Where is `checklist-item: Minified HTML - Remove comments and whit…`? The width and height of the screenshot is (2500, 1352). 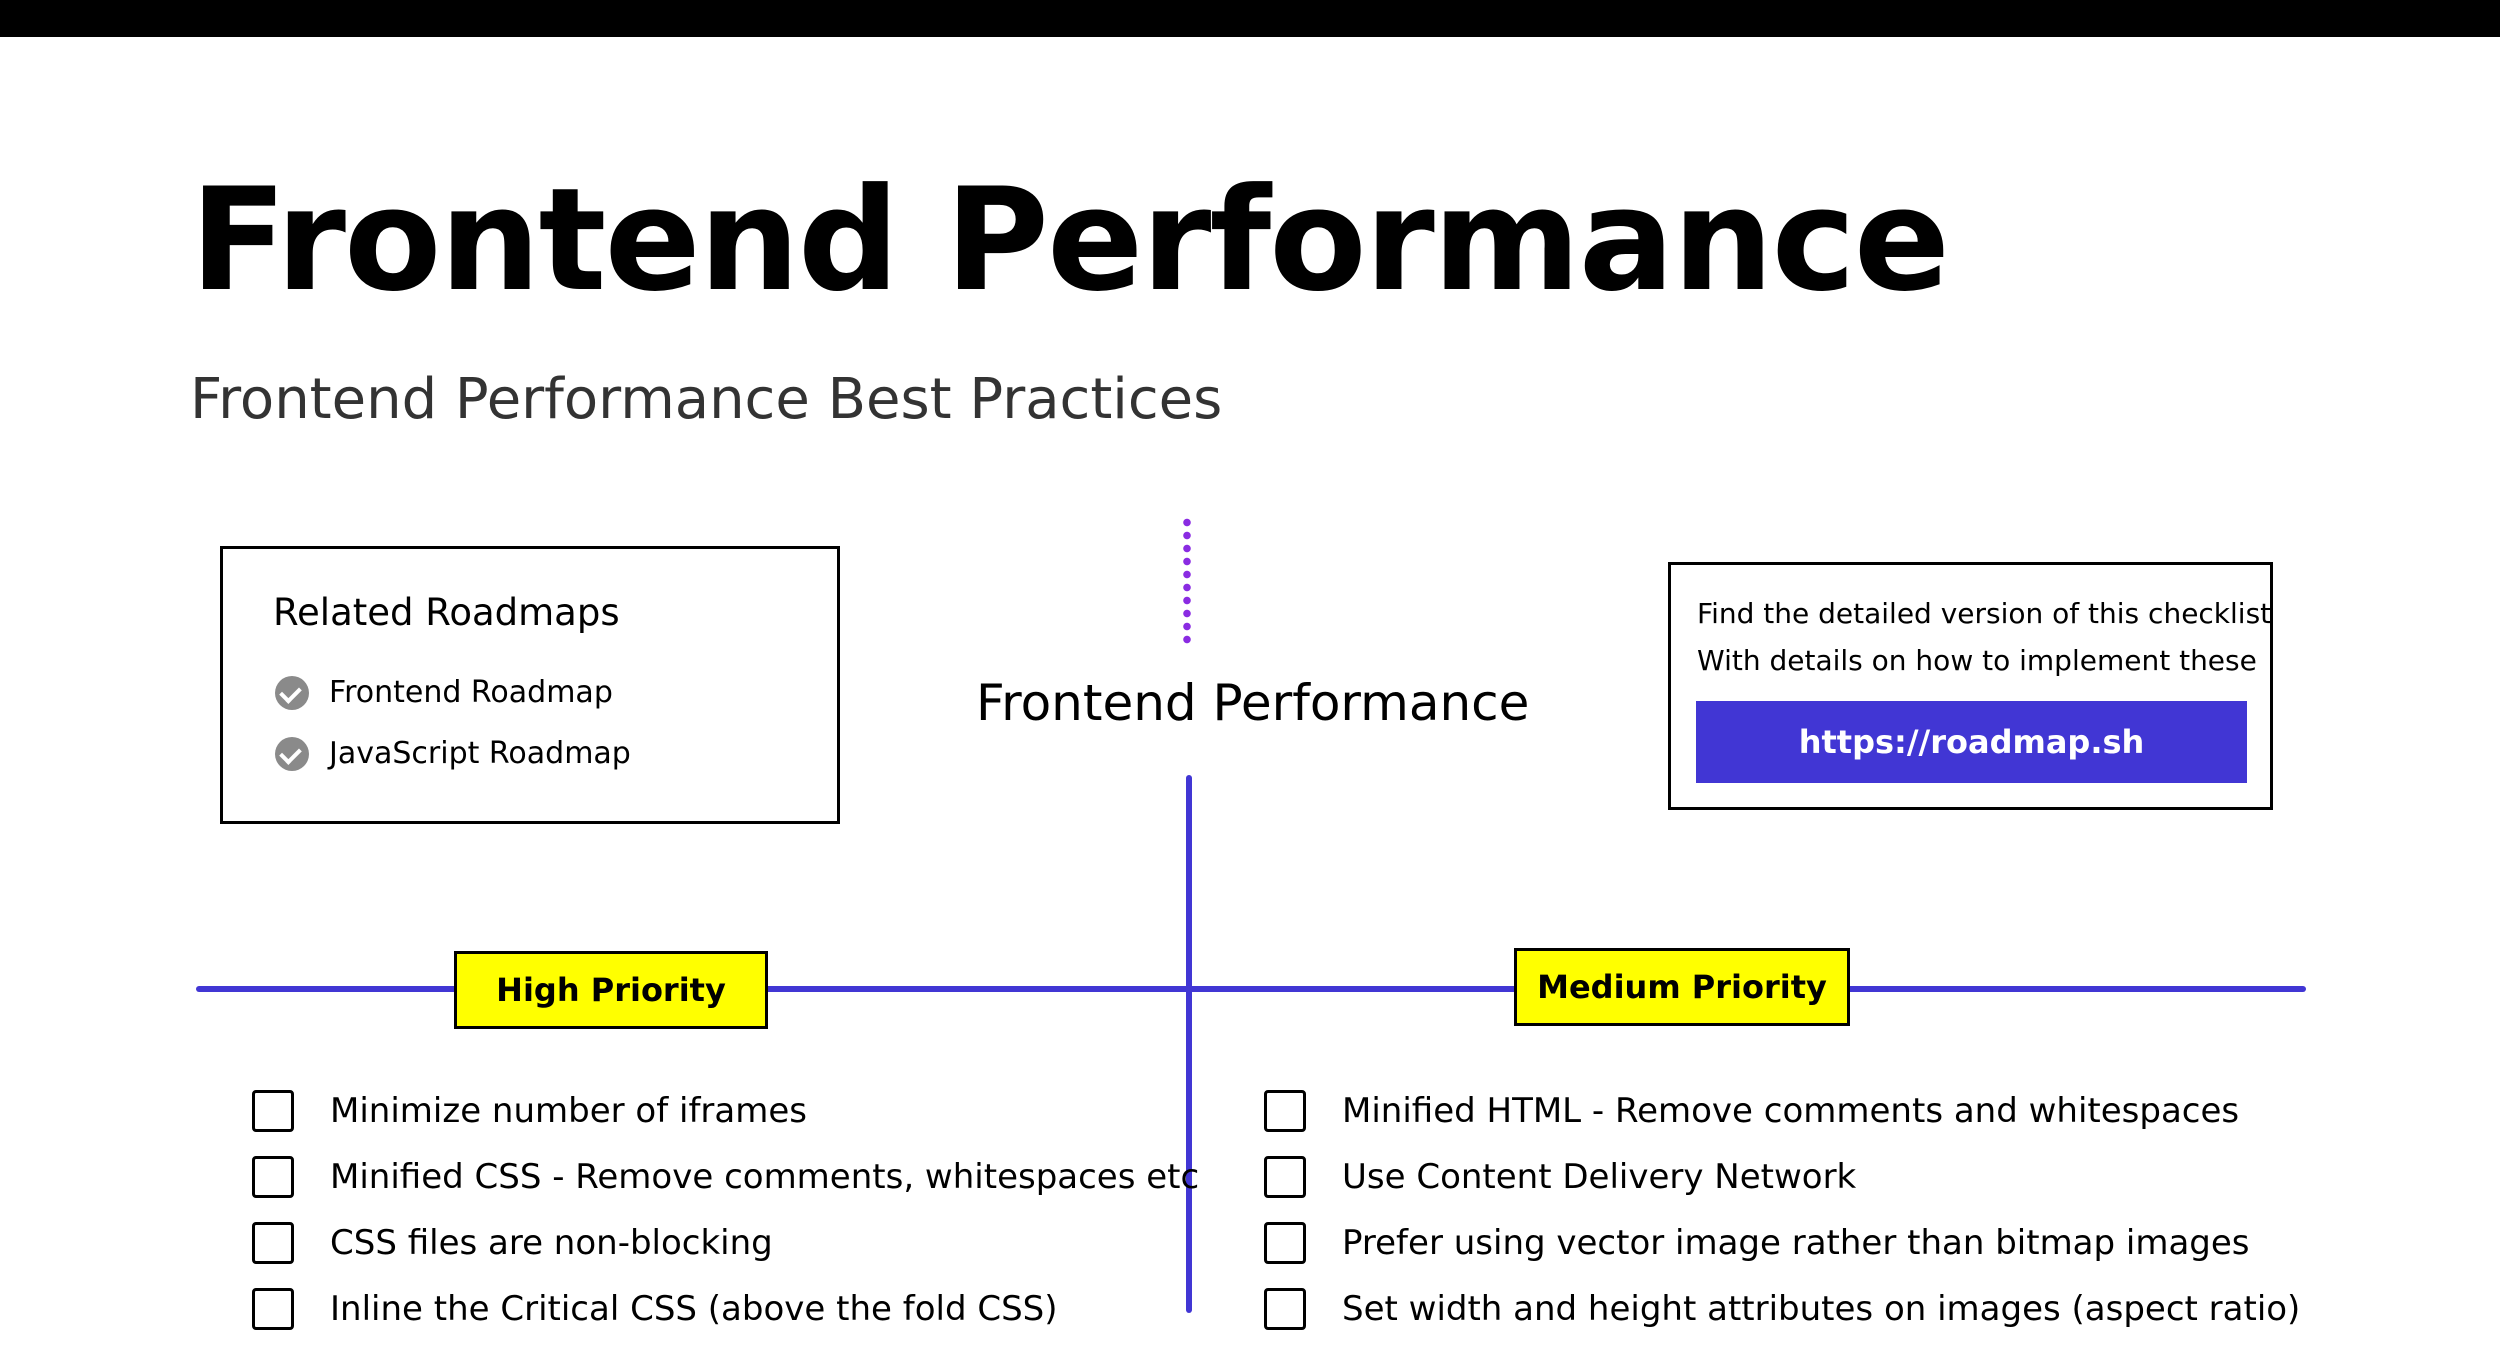
checklist-item: Minified HTML - Remove comments and whit… is located at coordinates (1782, 1111).